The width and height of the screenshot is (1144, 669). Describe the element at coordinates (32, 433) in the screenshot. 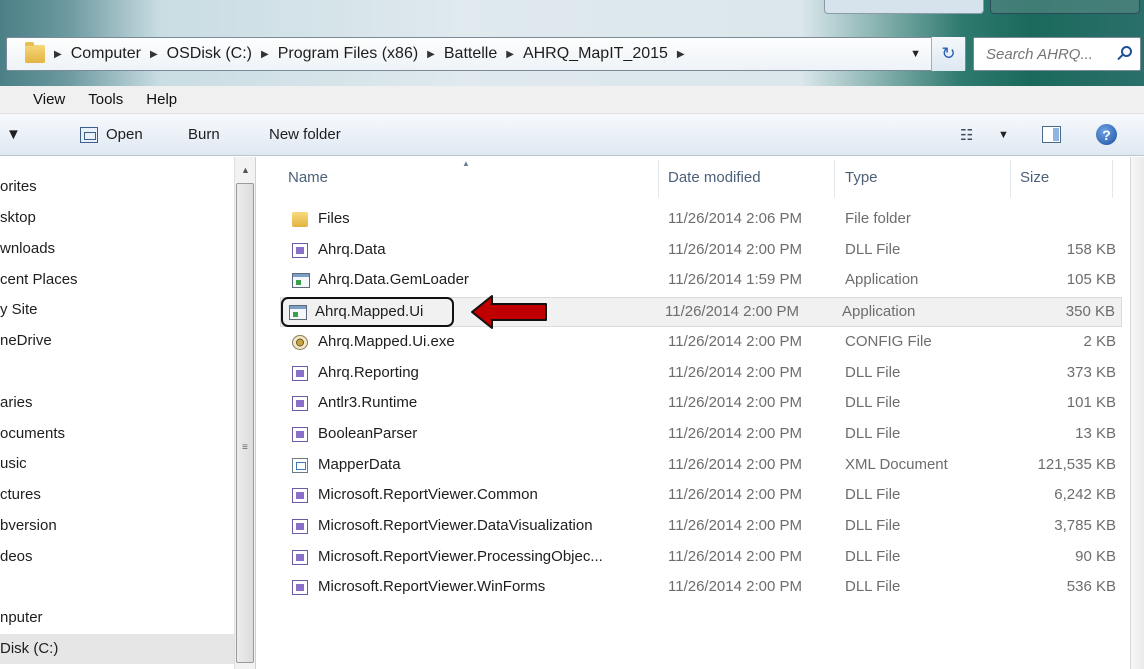

I see `nav-item-documents: ocuments` at that location.